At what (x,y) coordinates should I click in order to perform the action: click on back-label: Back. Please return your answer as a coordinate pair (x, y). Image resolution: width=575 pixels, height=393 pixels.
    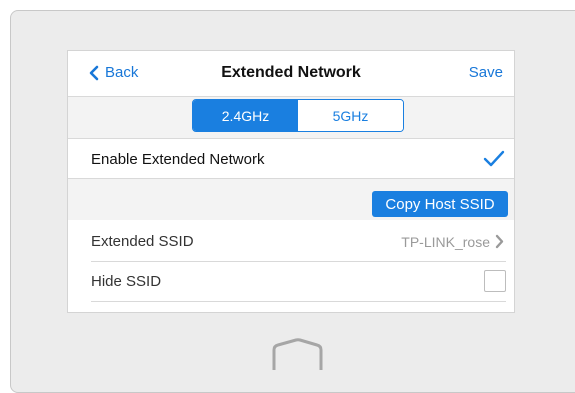
    Looking at the image, I should click on (122, 72).